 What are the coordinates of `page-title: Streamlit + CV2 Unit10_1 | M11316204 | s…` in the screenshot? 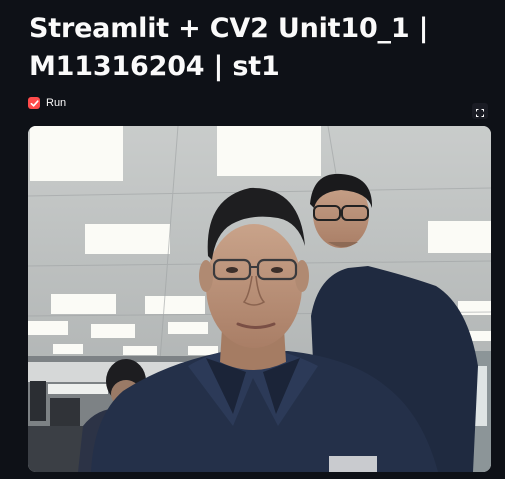 It's located at (229, 47).